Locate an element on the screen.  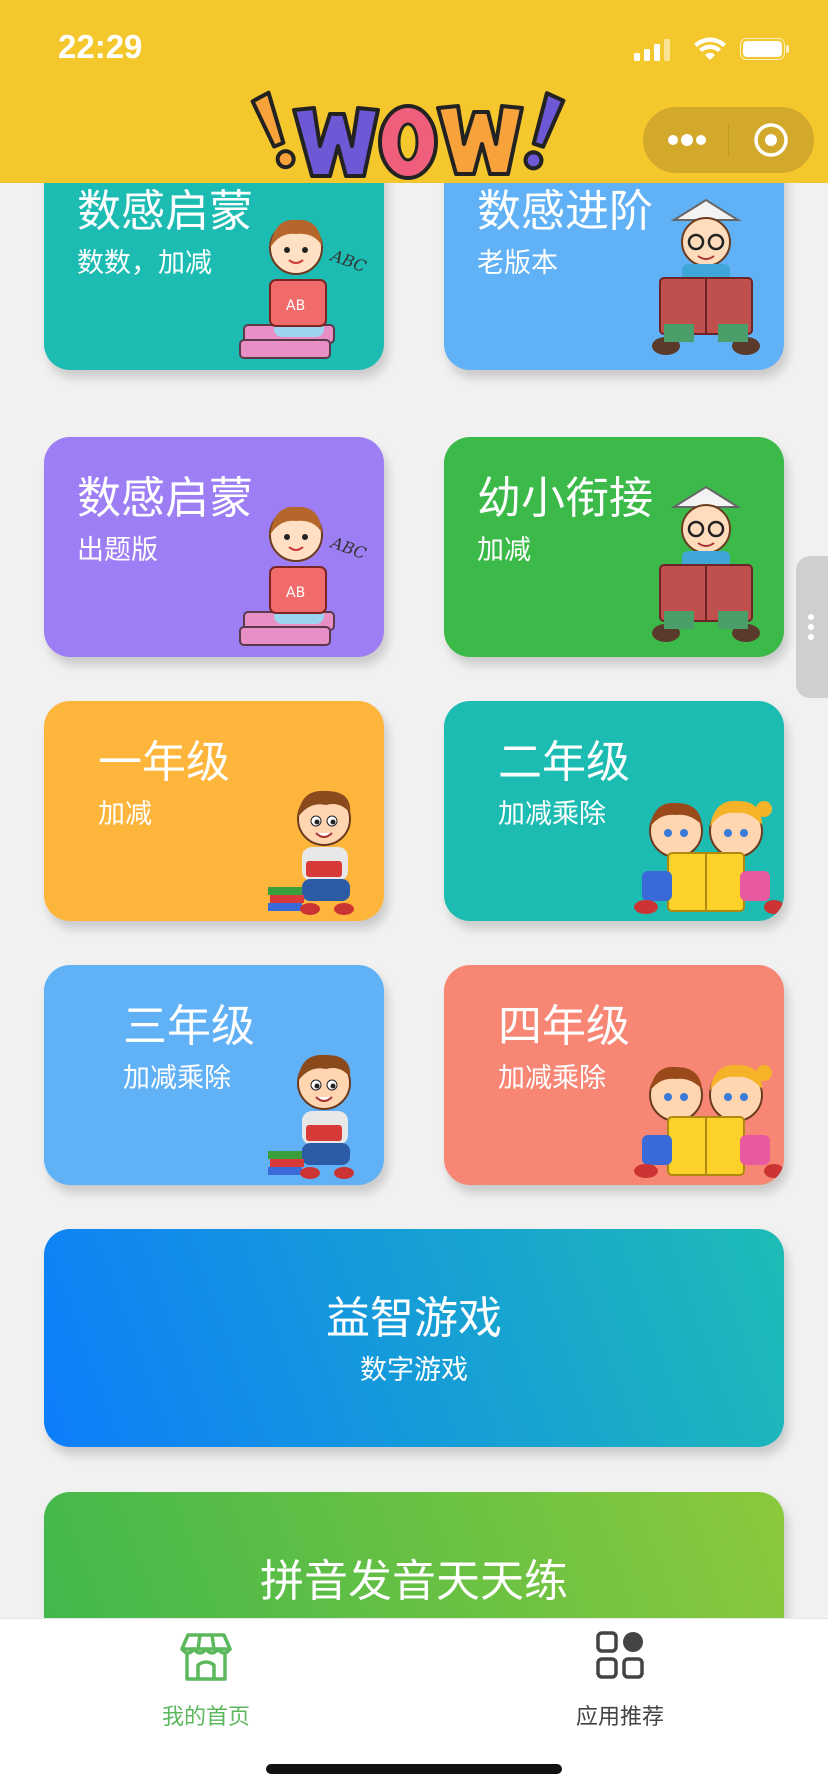
tab-label: 应用推荐 is located at coordinates (619, 1717).